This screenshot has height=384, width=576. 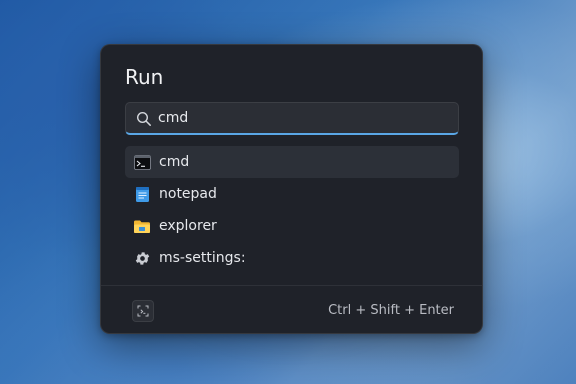 I want to click on result-item-explorer: explorer, so click(x=292, y=226).